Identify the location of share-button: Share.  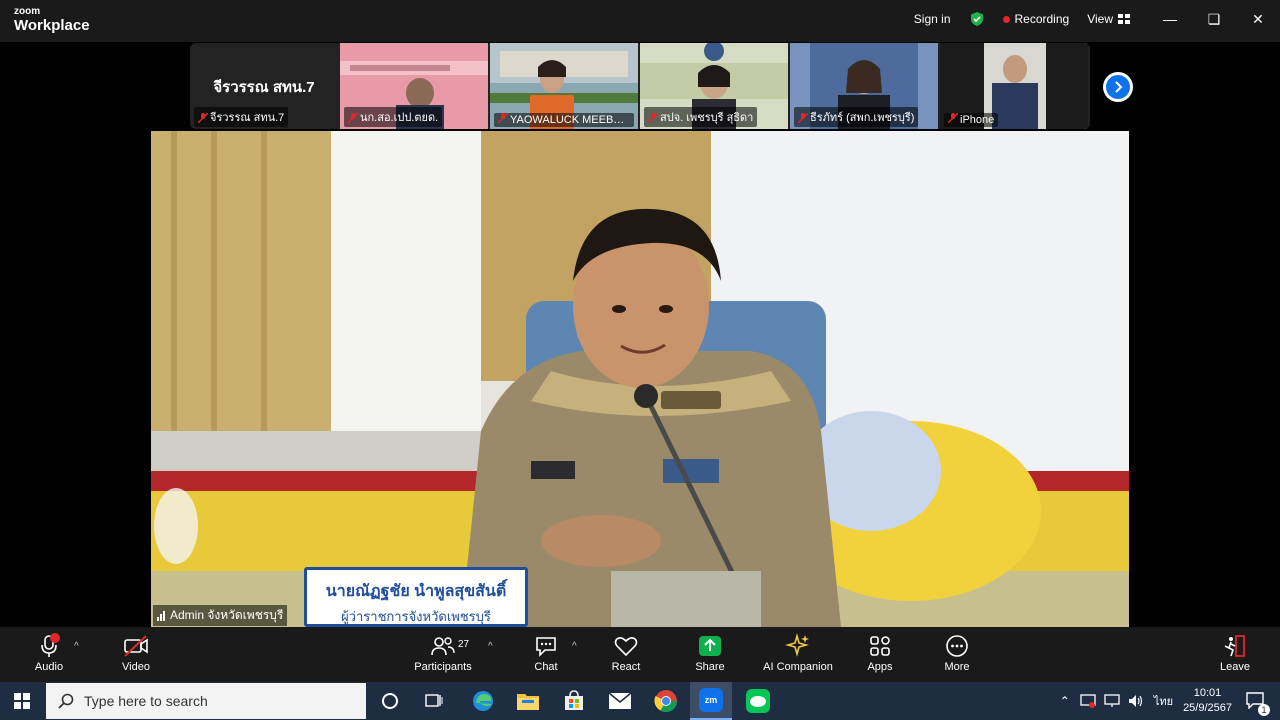
(710, 653).